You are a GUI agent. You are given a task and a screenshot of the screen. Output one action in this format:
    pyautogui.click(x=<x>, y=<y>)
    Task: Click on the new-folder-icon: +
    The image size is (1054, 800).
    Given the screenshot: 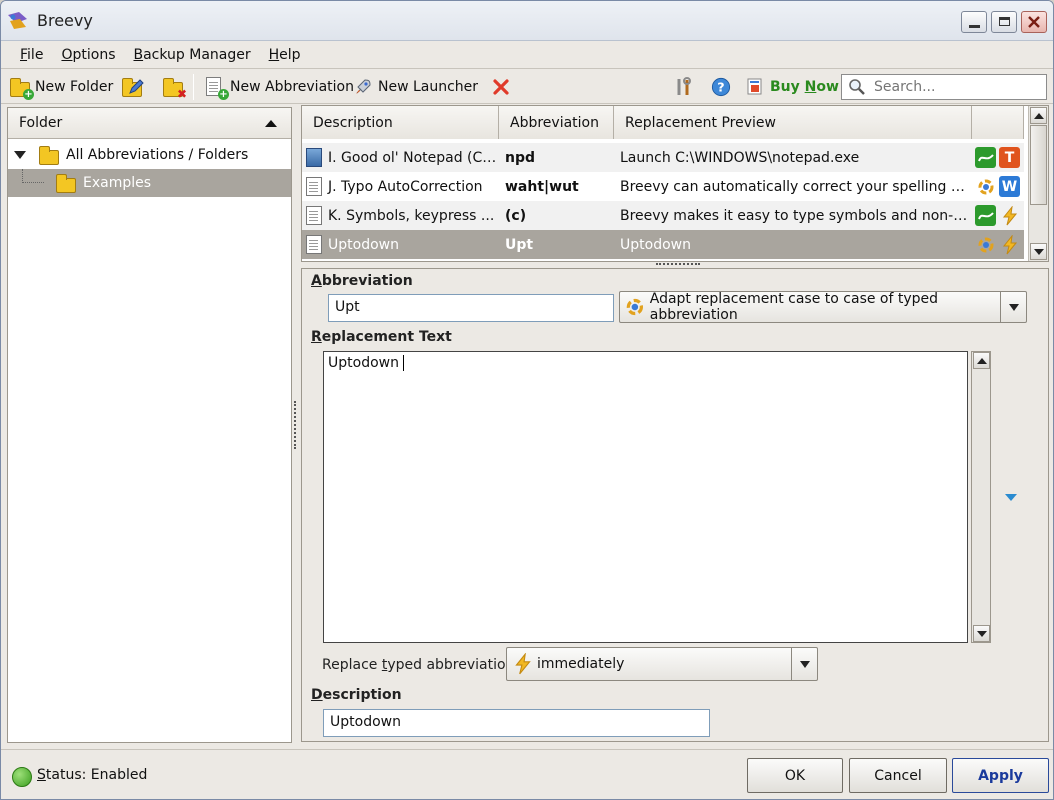 What is the action you would take?
    pyautogui.click(x=22, y=88)
    